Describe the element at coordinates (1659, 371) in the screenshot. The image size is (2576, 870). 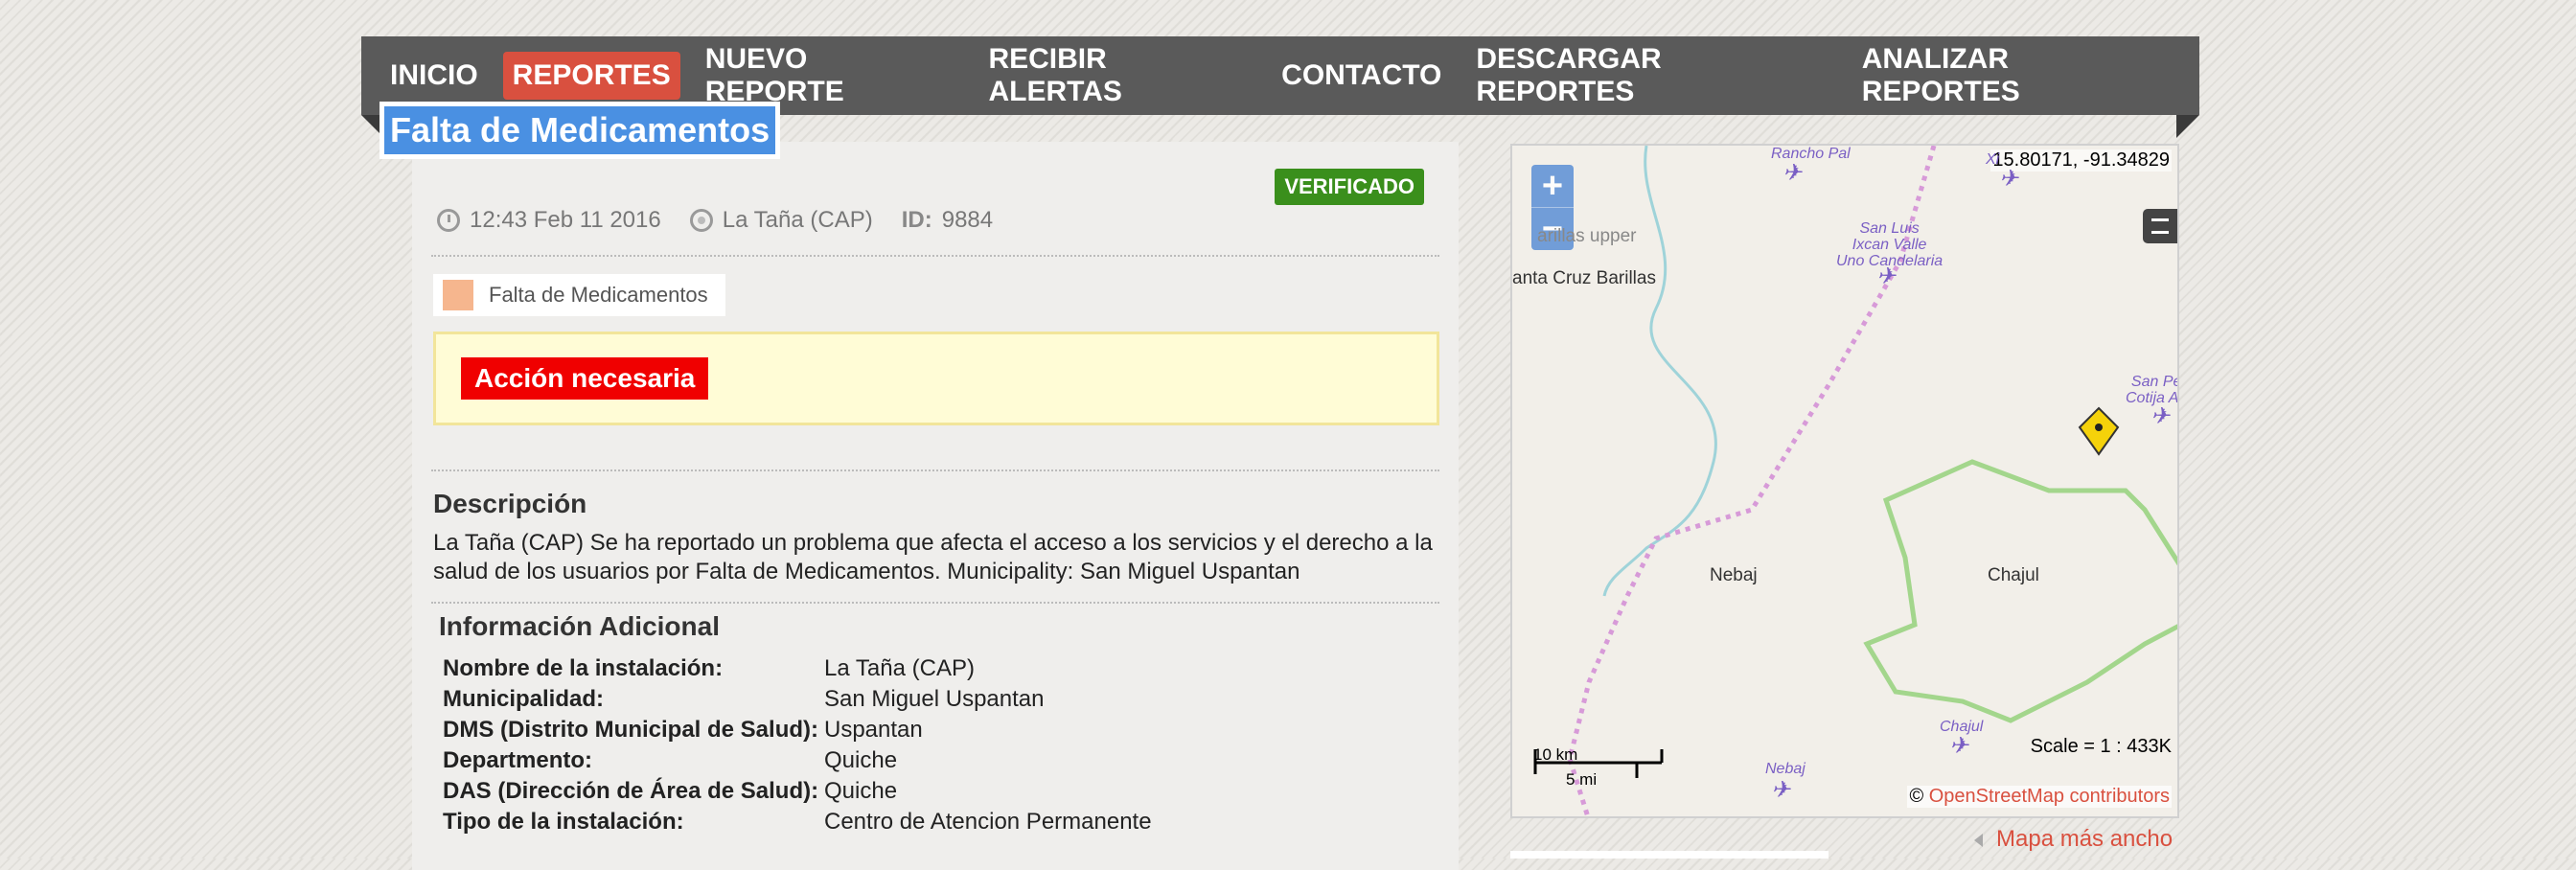
I see `river` at that location.